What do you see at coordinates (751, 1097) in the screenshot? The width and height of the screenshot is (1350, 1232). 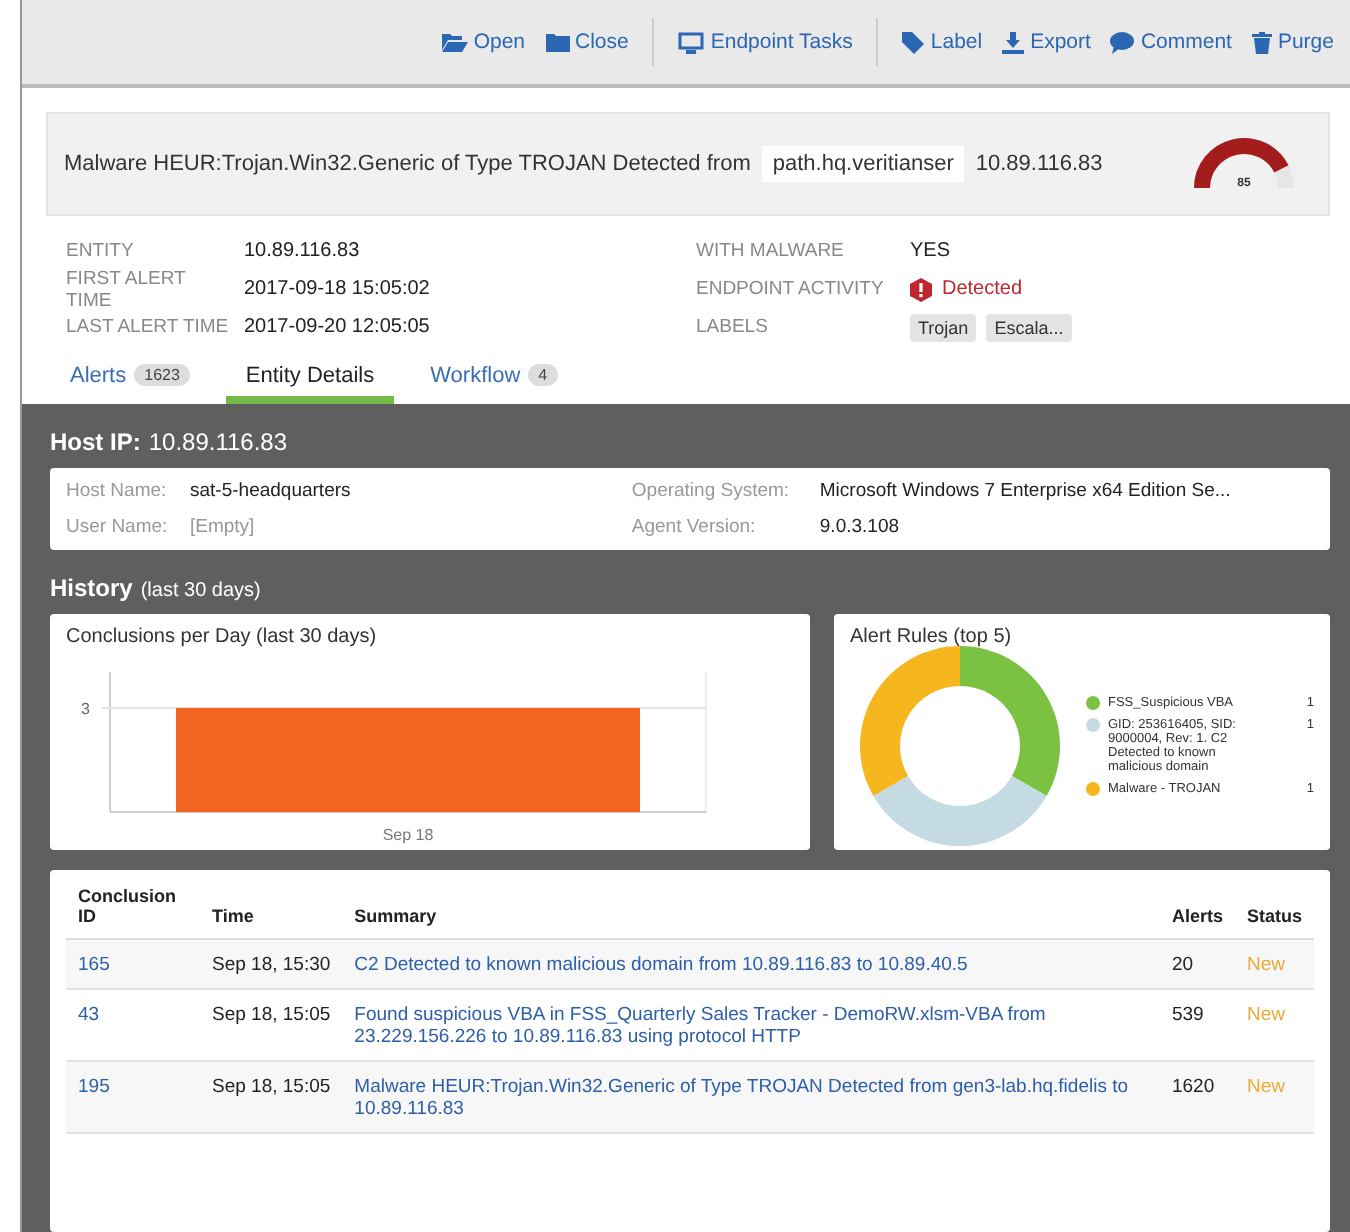 I see `summary-link: Malware HEUR:Trojan.Win32.Generic of Type TROJAN Detected from gen3-lab.hq.fidelis to 10.89.116.83` at bounding box center [751, 1097].